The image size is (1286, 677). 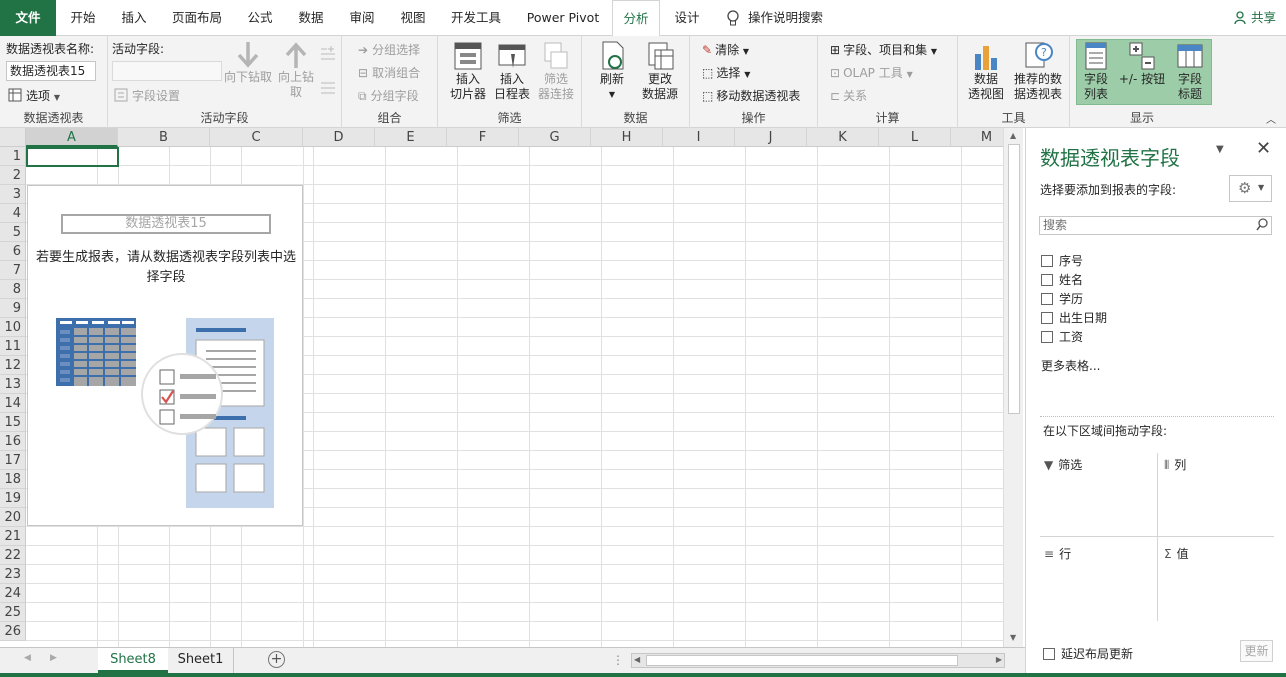 What do you see at coordinates (1062, 300) in the screenshot?
I see `field-checkbox-item: 学历` at bounding box center [1062, 300].